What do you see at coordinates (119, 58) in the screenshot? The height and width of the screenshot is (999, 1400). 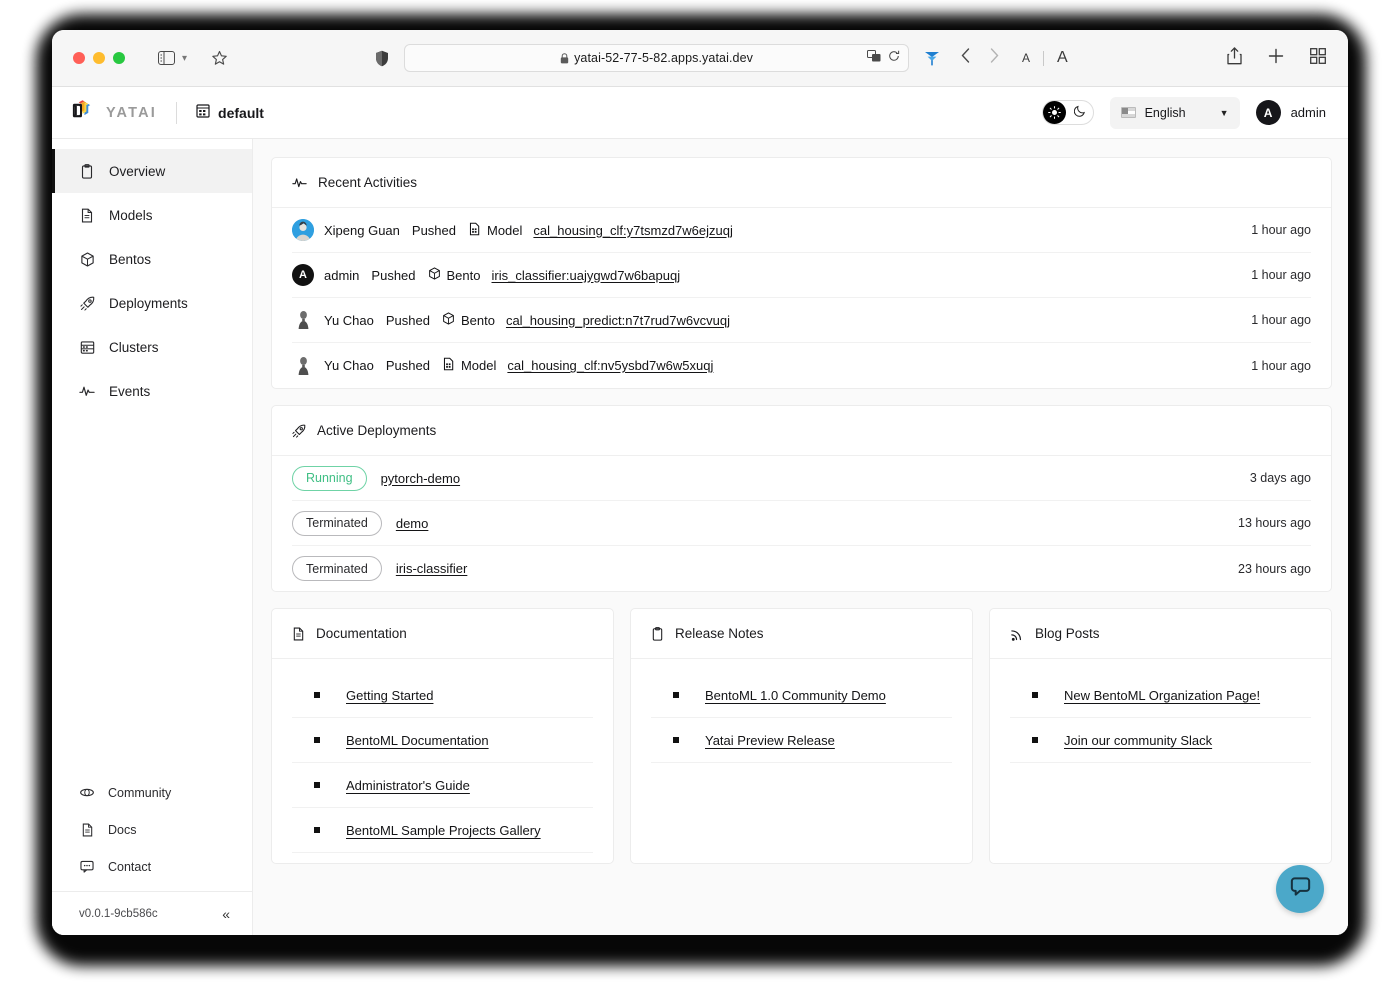 I see `maximize-window-button` at bounding box center [119, 58].